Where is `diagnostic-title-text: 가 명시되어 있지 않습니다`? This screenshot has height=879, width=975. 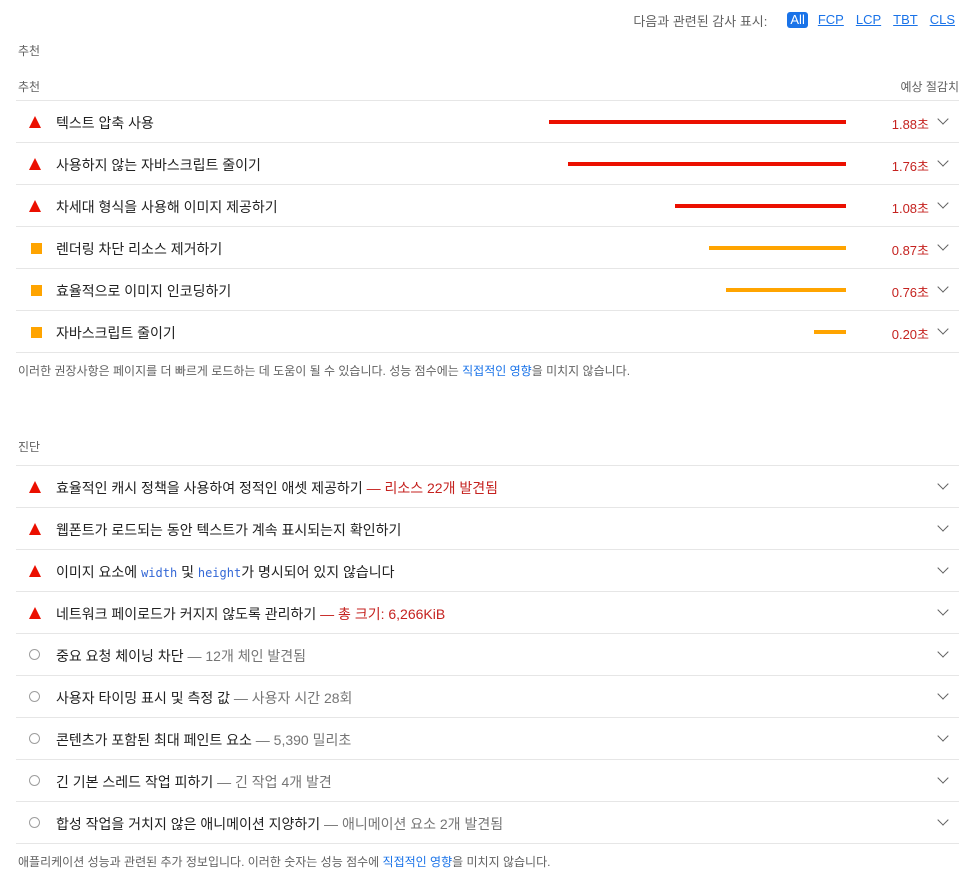 diagnostic-title-text: 가 명시되어 있지 않습니다 is located at coordinates (318, 572).